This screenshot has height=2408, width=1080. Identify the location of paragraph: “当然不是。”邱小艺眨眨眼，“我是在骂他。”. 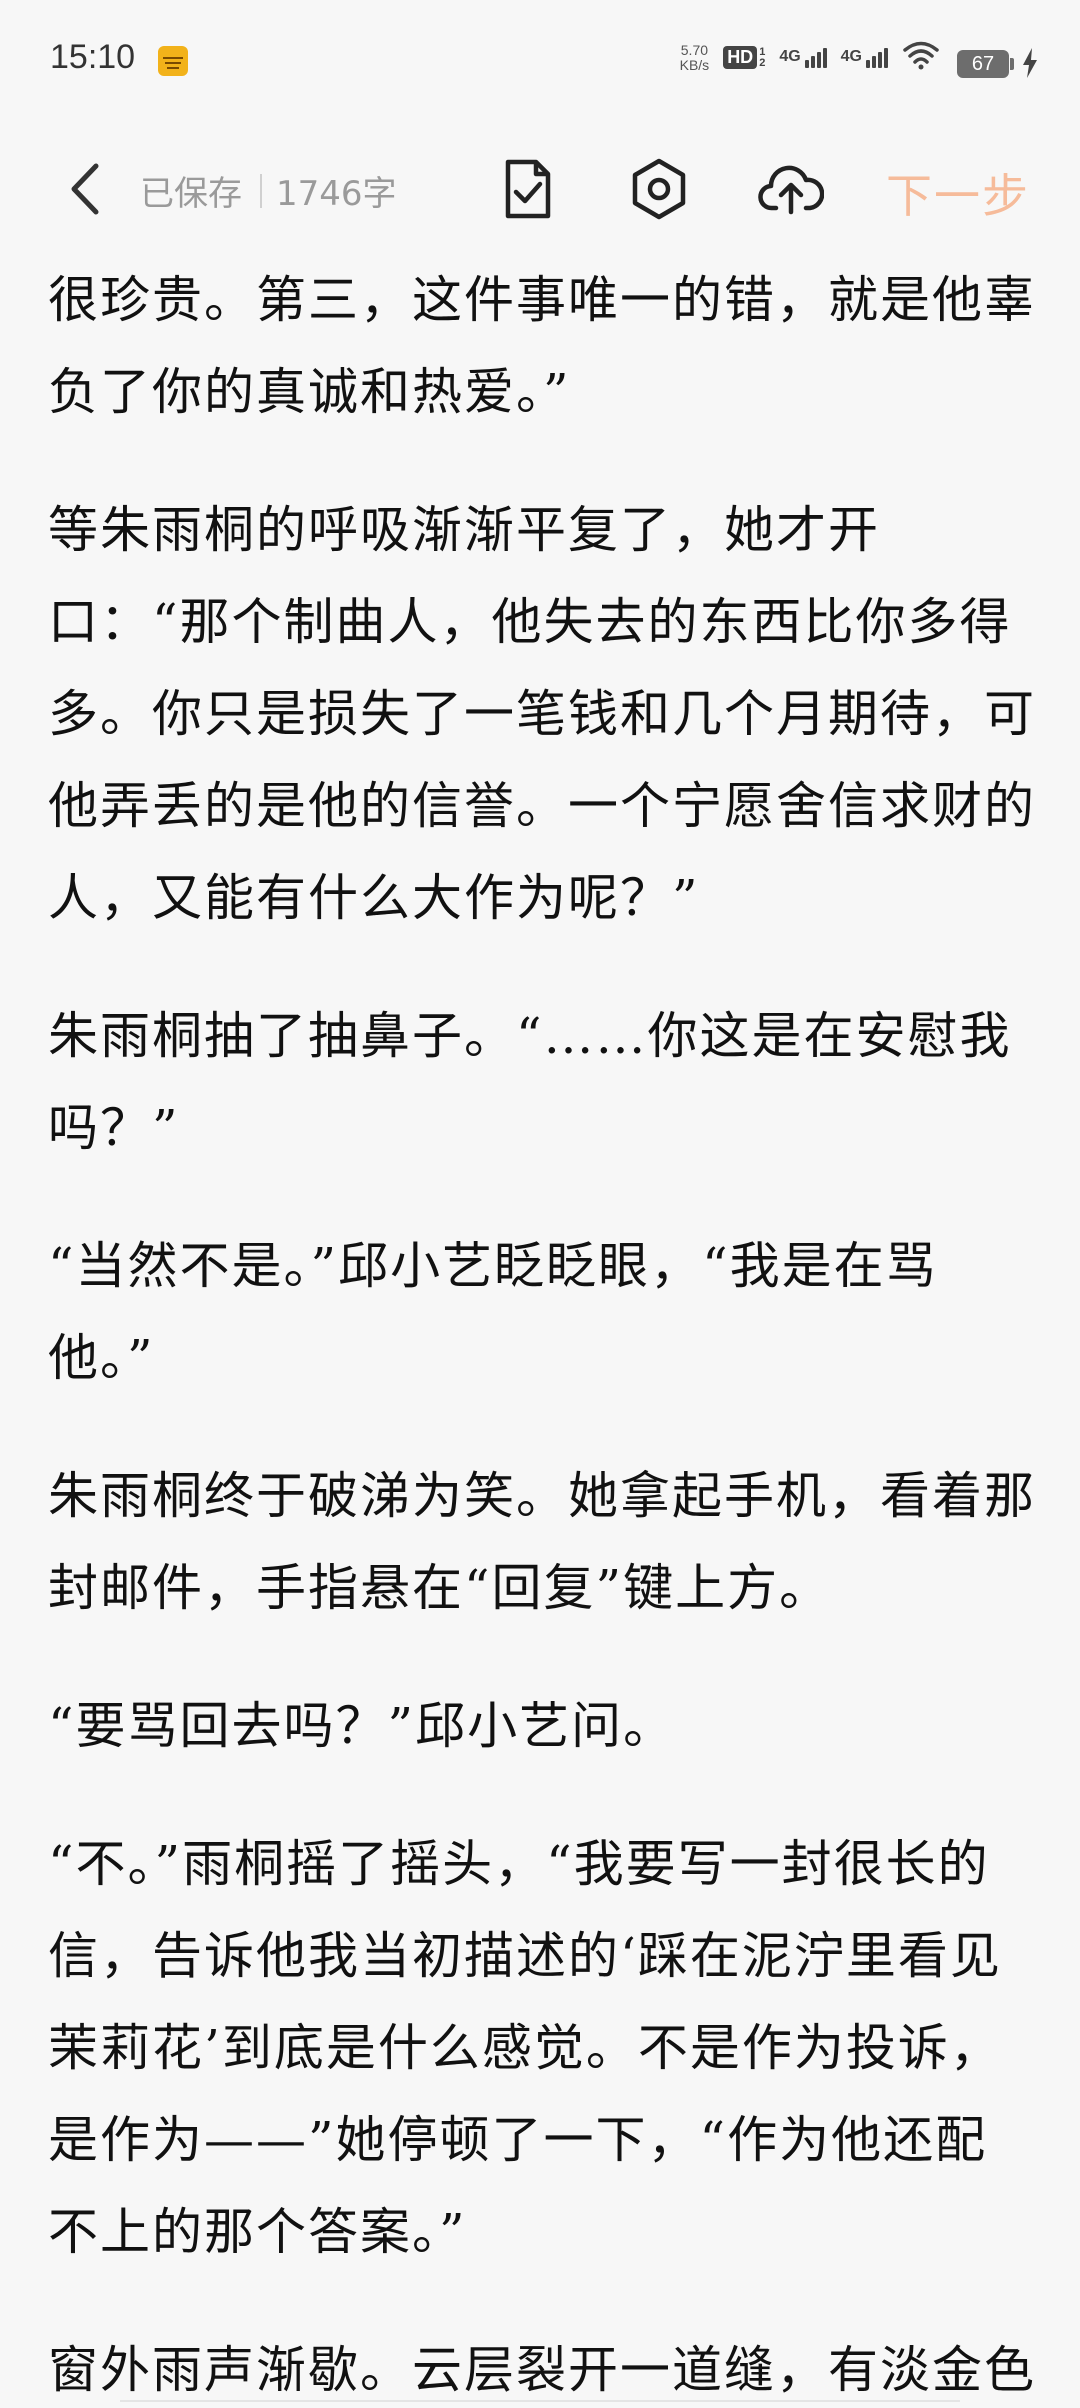
(543, 1312).